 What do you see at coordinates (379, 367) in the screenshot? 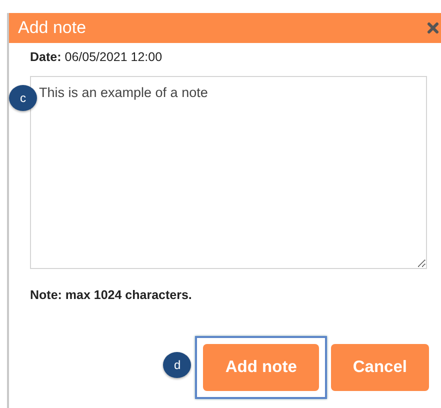
I see `cancel-button: Cancel` at bounding box center [379, 367].